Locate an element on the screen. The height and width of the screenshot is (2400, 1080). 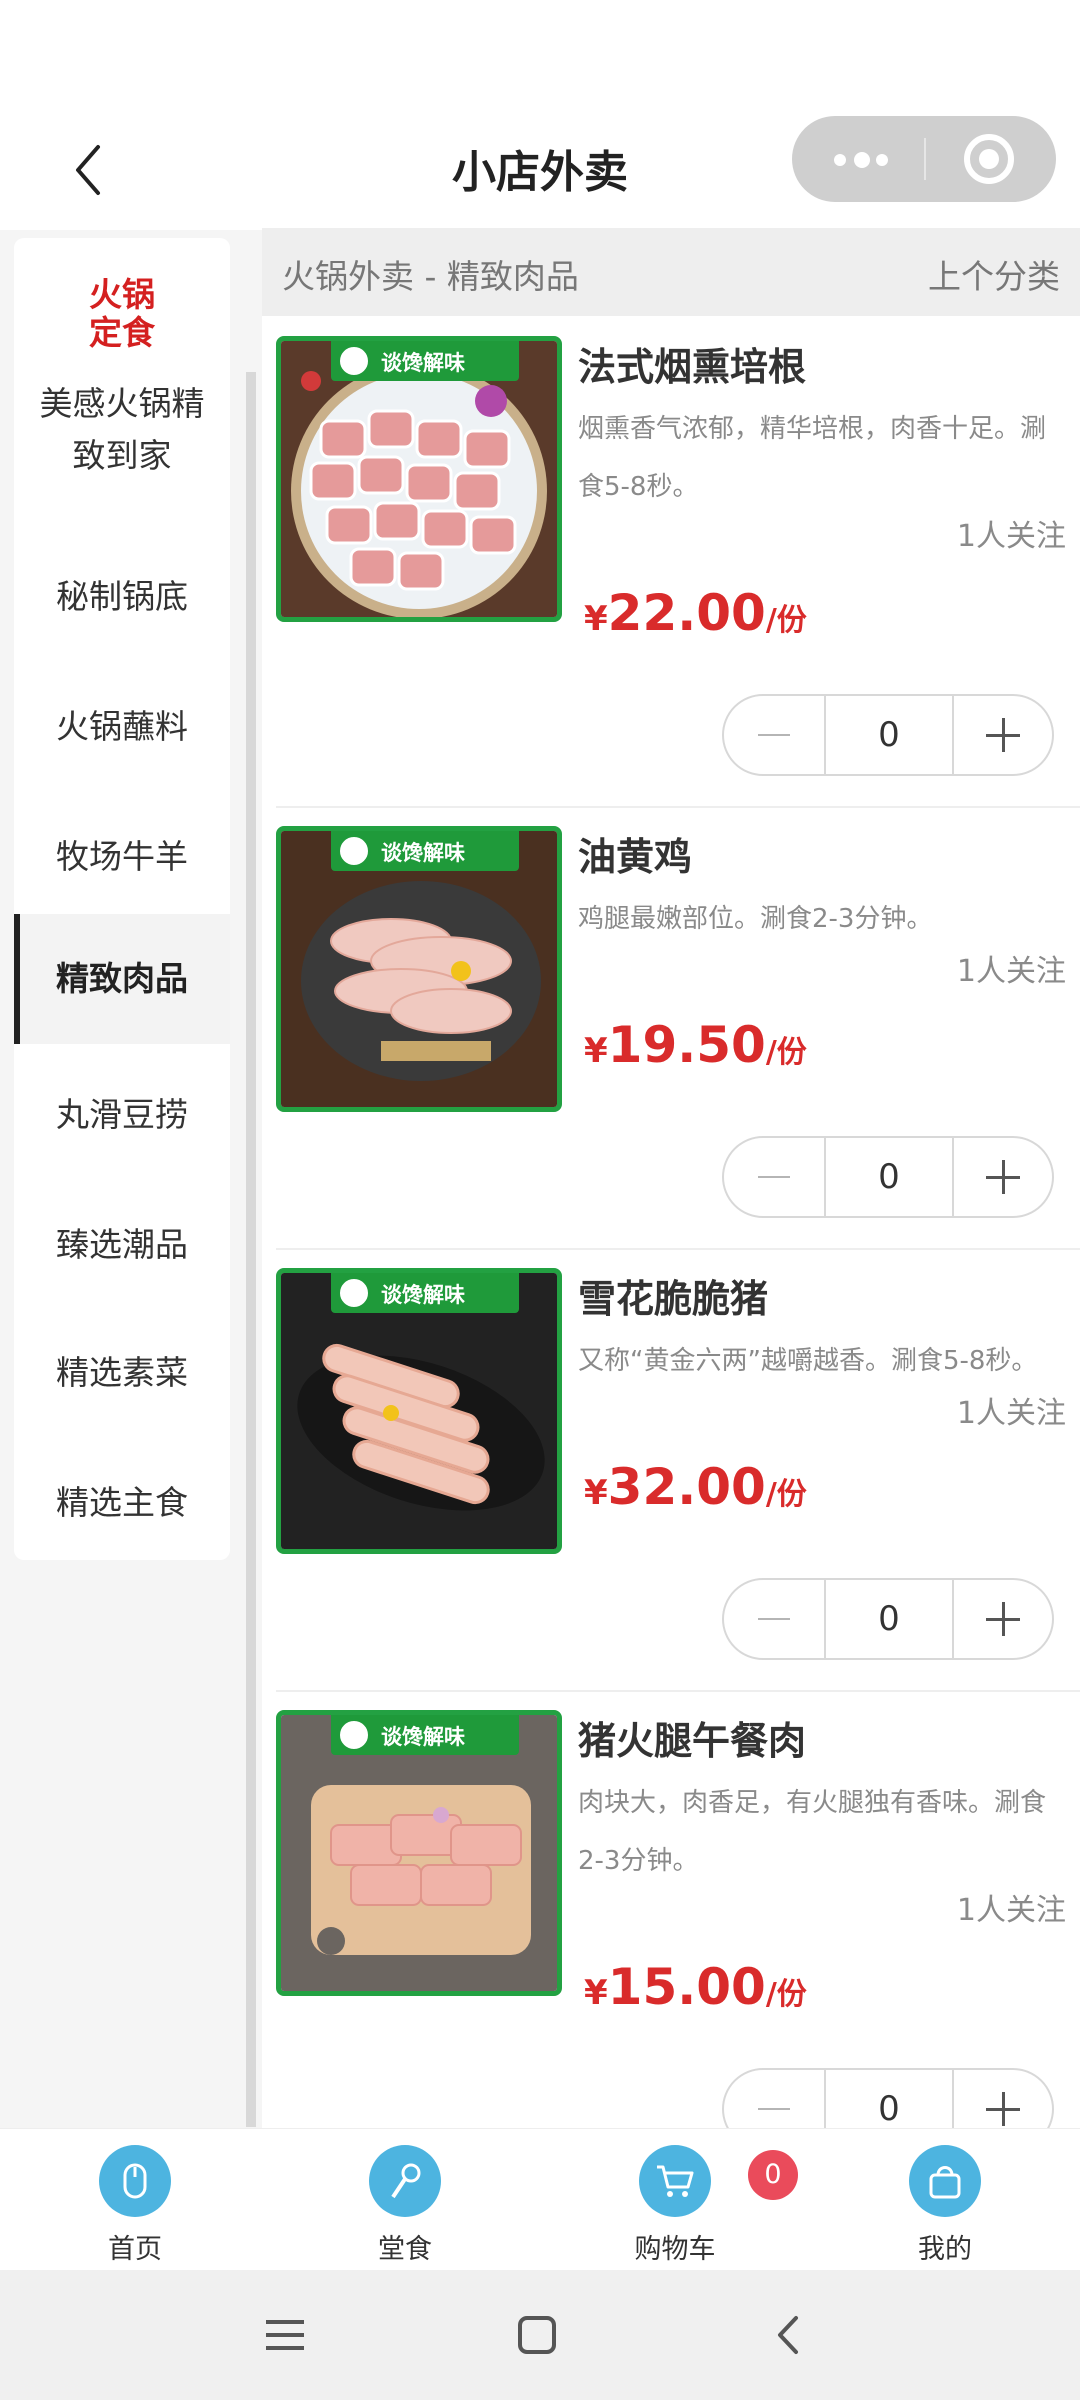
sidebar-group-title: 火锅 定食 is located at coordinates (122, 314).